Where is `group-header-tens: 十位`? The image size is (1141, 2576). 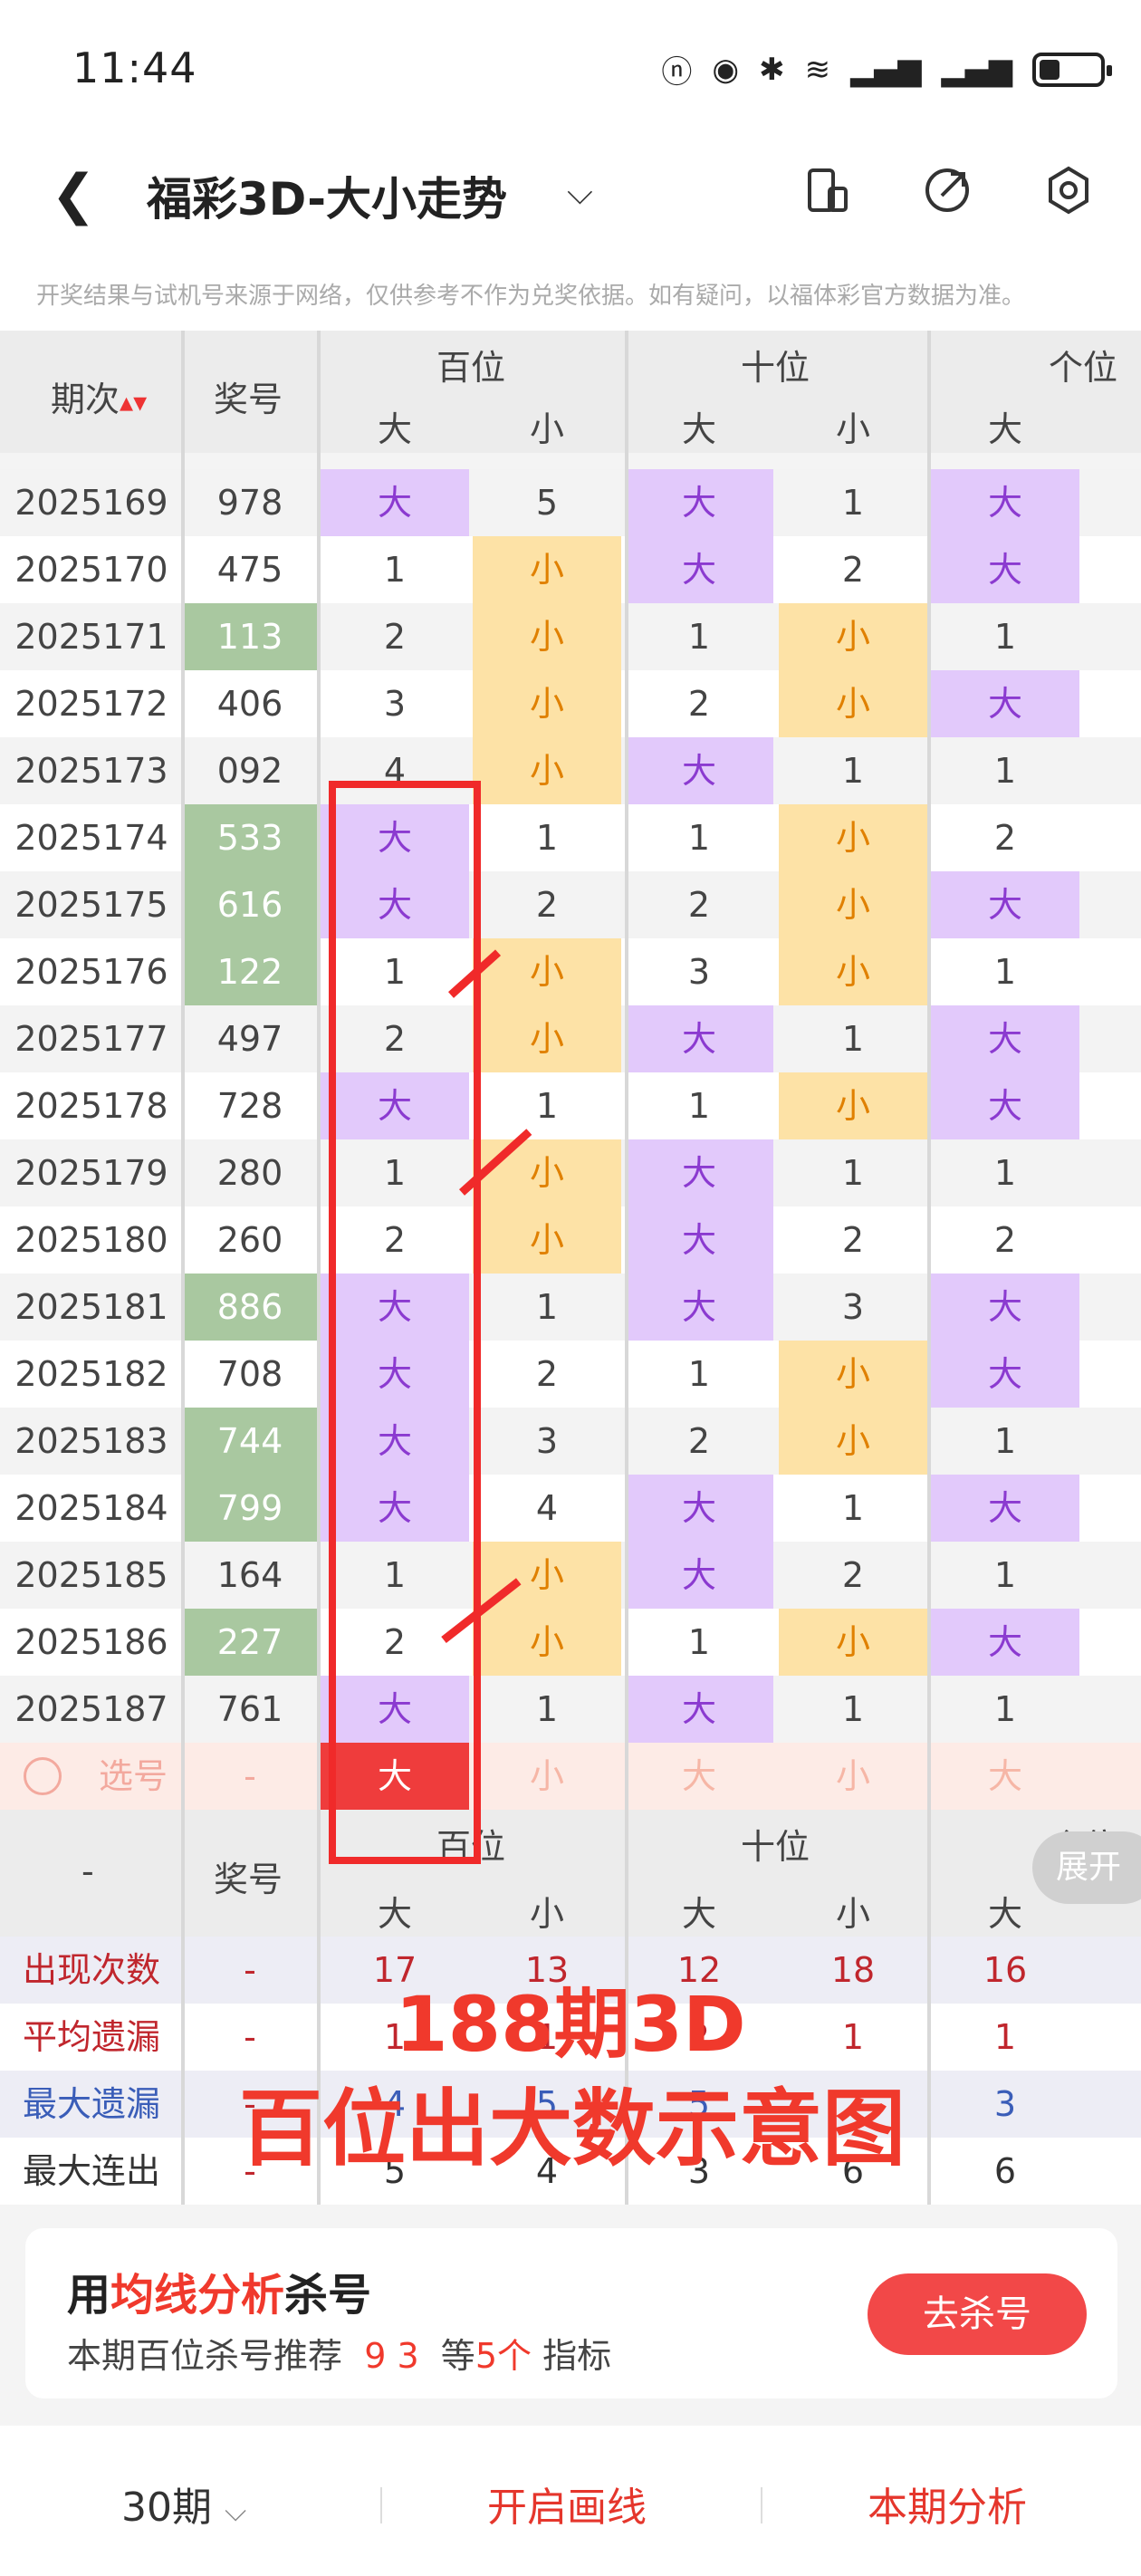 group-header-tens: 十位 is located at coordinates (776, 368).